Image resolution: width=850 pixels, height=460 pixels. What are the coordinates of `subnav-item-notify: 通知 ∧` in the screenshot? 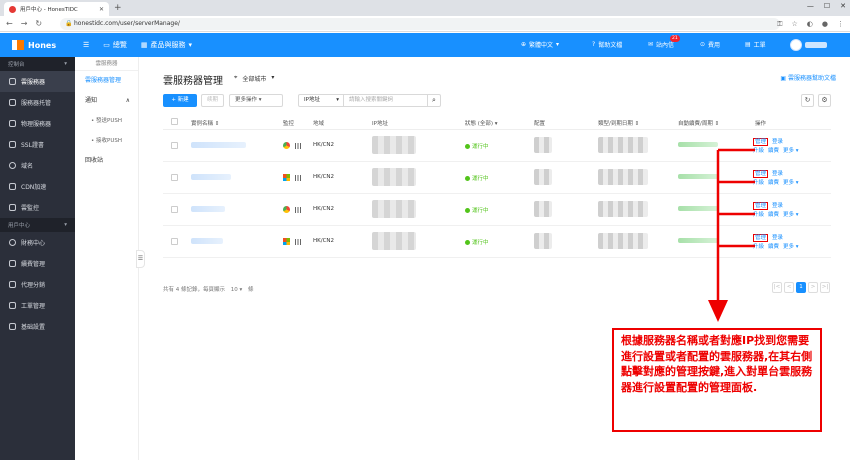 It's located at (106, 101).